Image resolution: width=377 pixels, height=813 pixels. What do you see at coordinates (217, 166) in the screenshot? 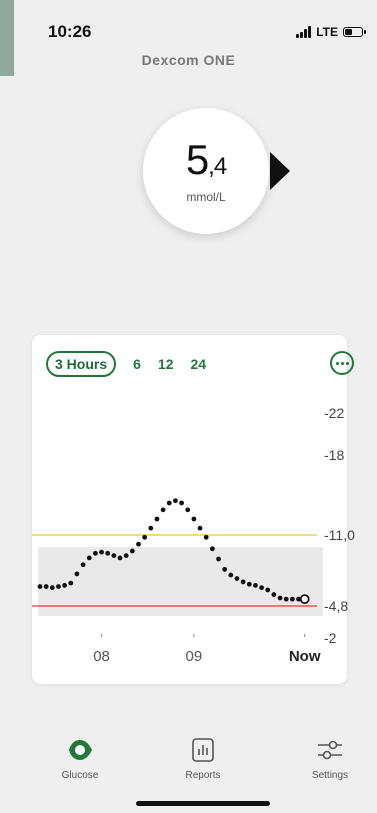
I see `reading-value-dec: ,4` at bounding box center [217, 166].